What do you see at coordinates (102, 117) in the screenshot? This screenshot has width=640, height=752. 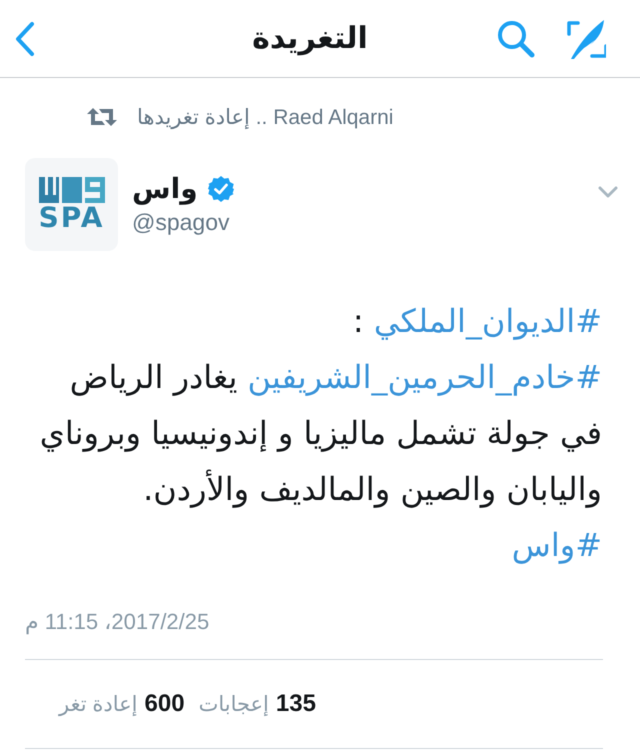 I see `retweet-icon` at bounding box center [102, 117].